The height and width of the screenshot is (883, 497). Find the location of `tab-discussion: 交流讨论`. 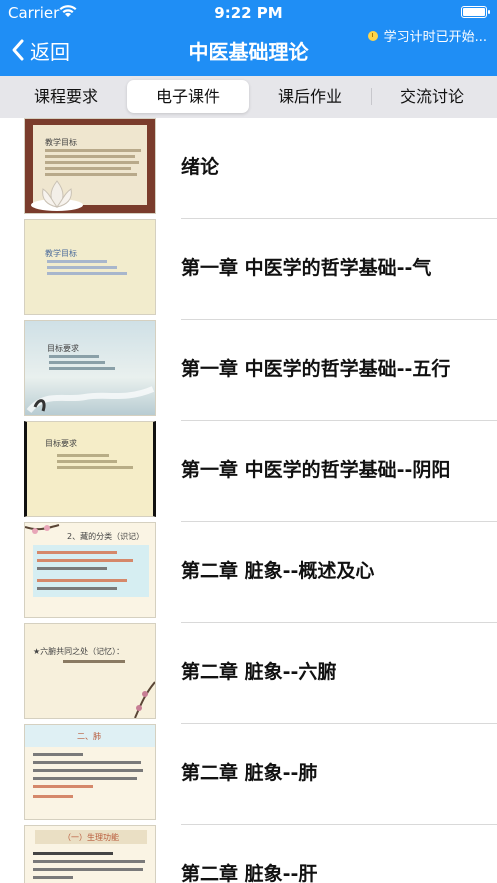

tab-discussion: 交流讨论 is located at coordinates (432, 96).